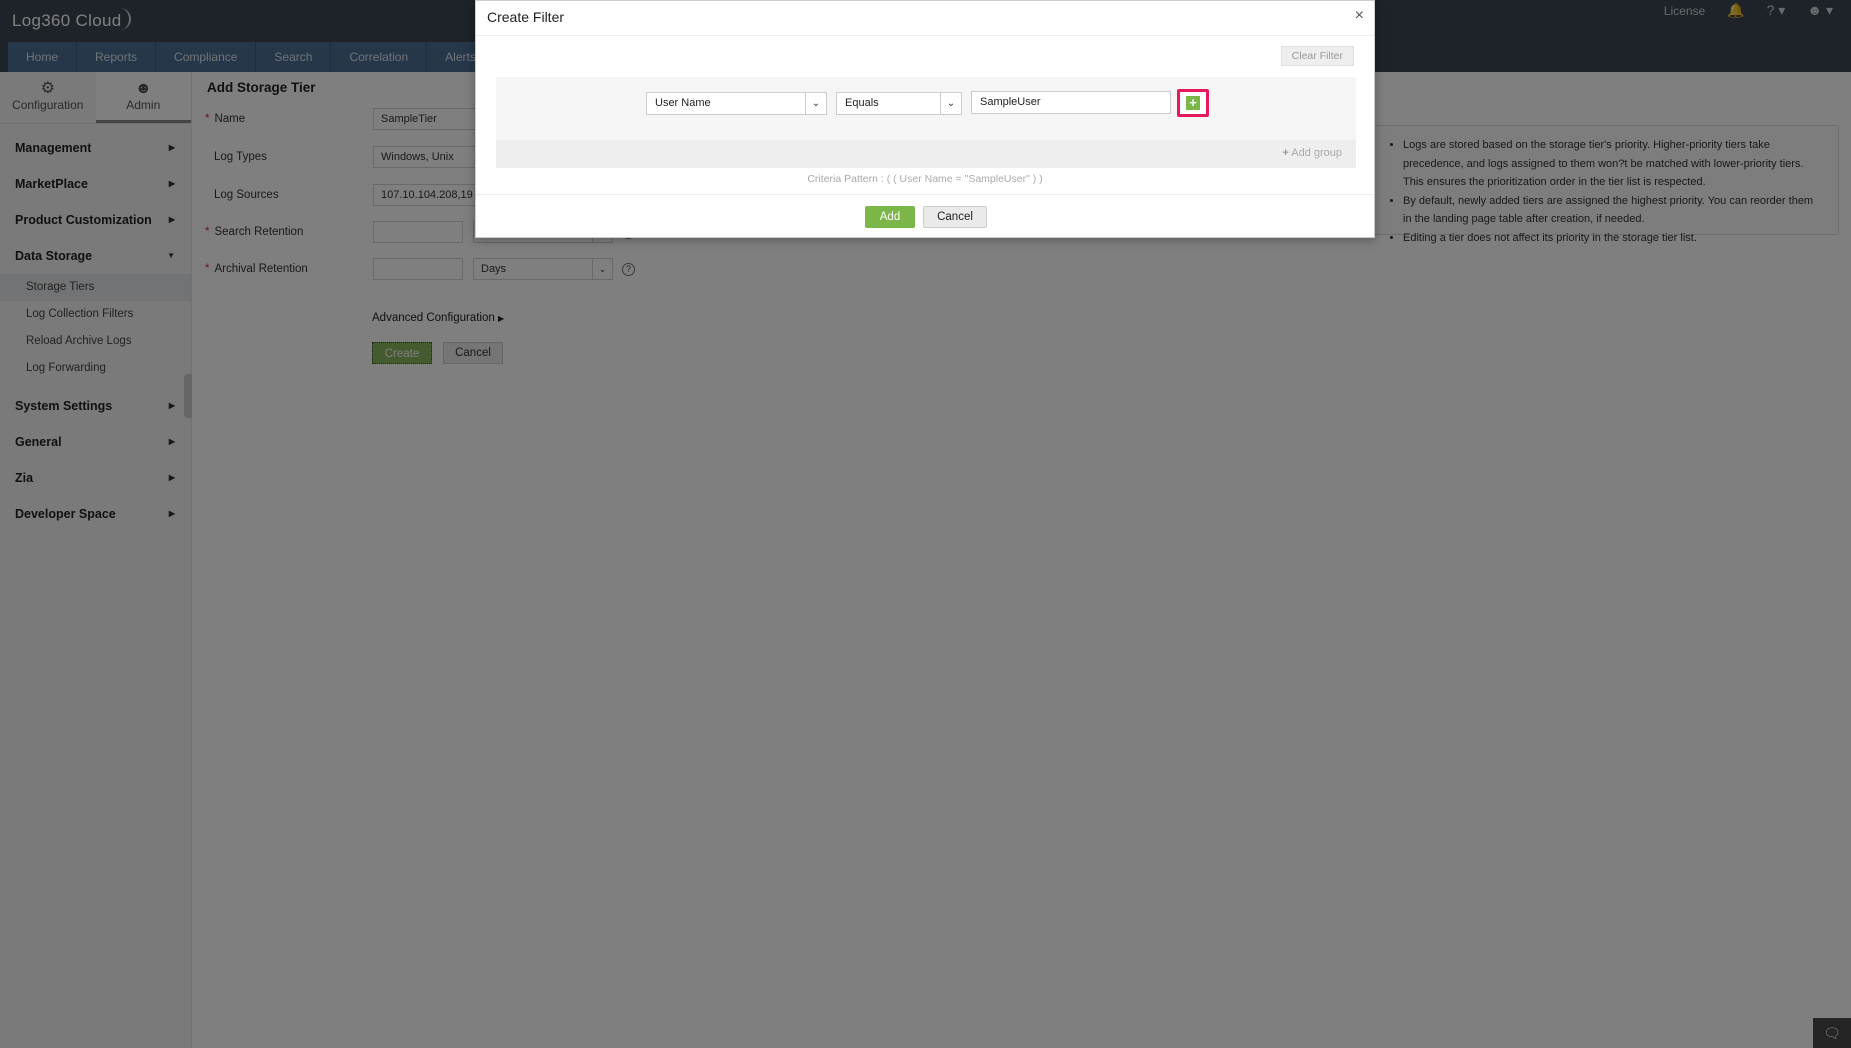  I want to click on field-select-value: User Name, so click(683, 103).